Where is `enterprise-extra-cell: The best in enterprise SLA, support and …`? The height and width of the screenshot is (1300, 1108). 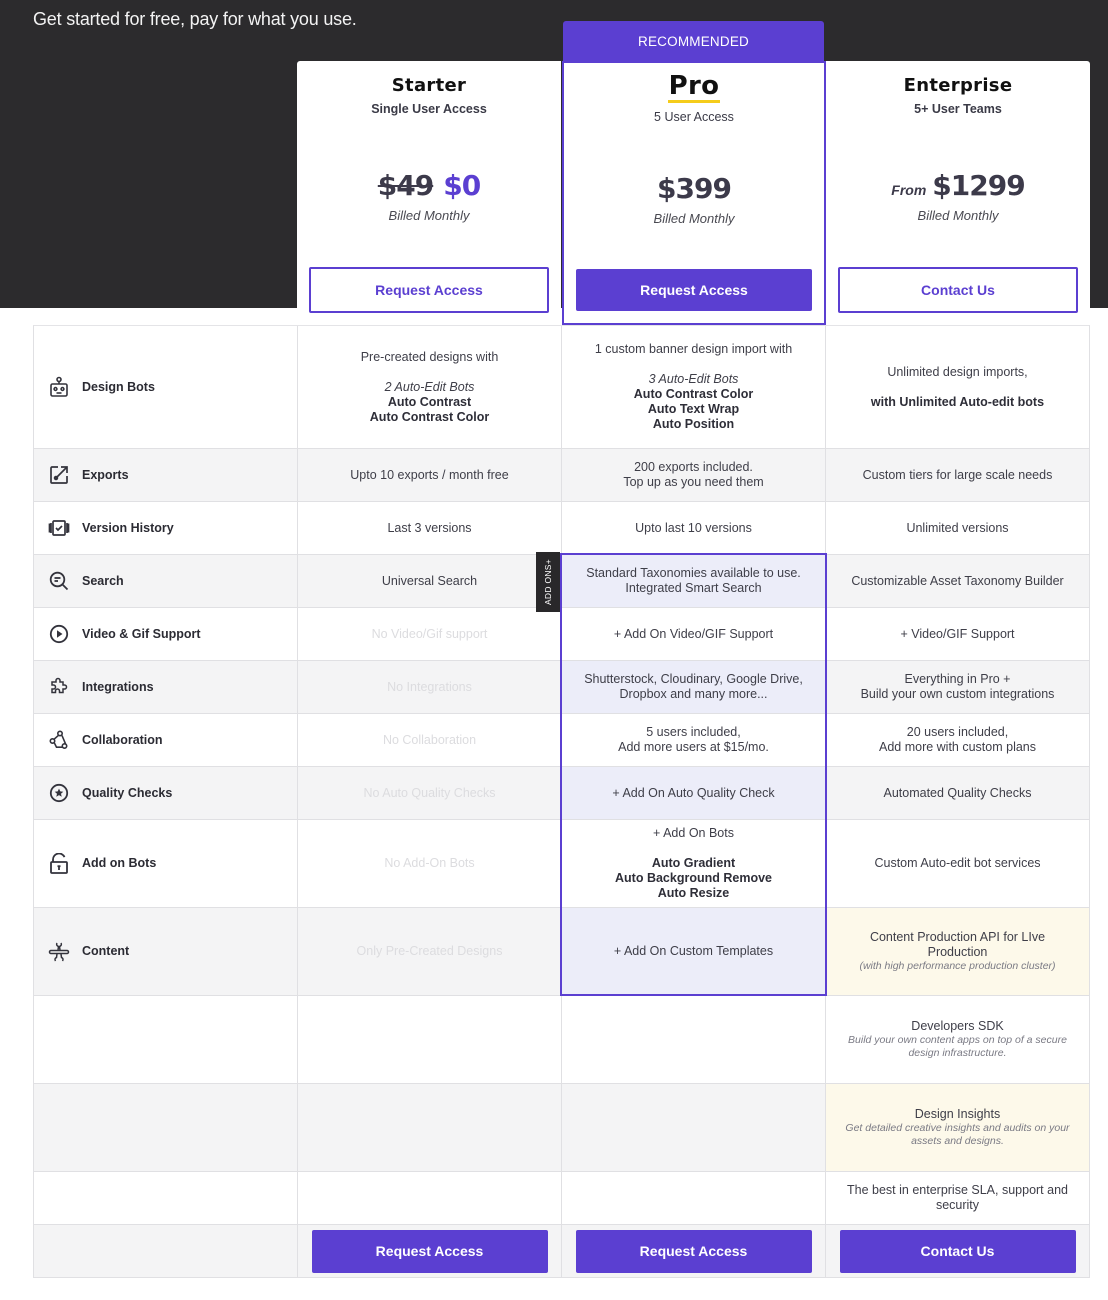
enterprise-extra-cell: The best in enterprise SLA, support and … is located at coordinates (957, 1198).